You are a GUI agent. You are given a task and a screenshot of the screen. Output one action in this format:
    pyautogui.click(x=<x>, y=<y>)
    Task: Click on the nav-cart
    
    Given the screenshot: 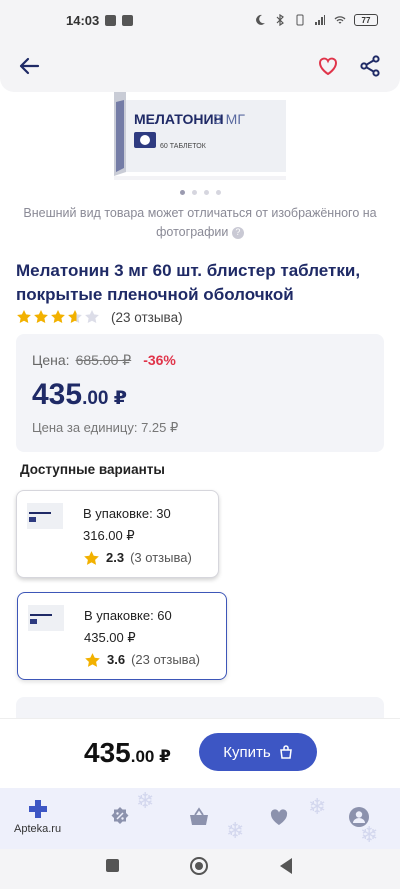 What is the action you would take?
    pyautogui.click(x=199, y=817)
    